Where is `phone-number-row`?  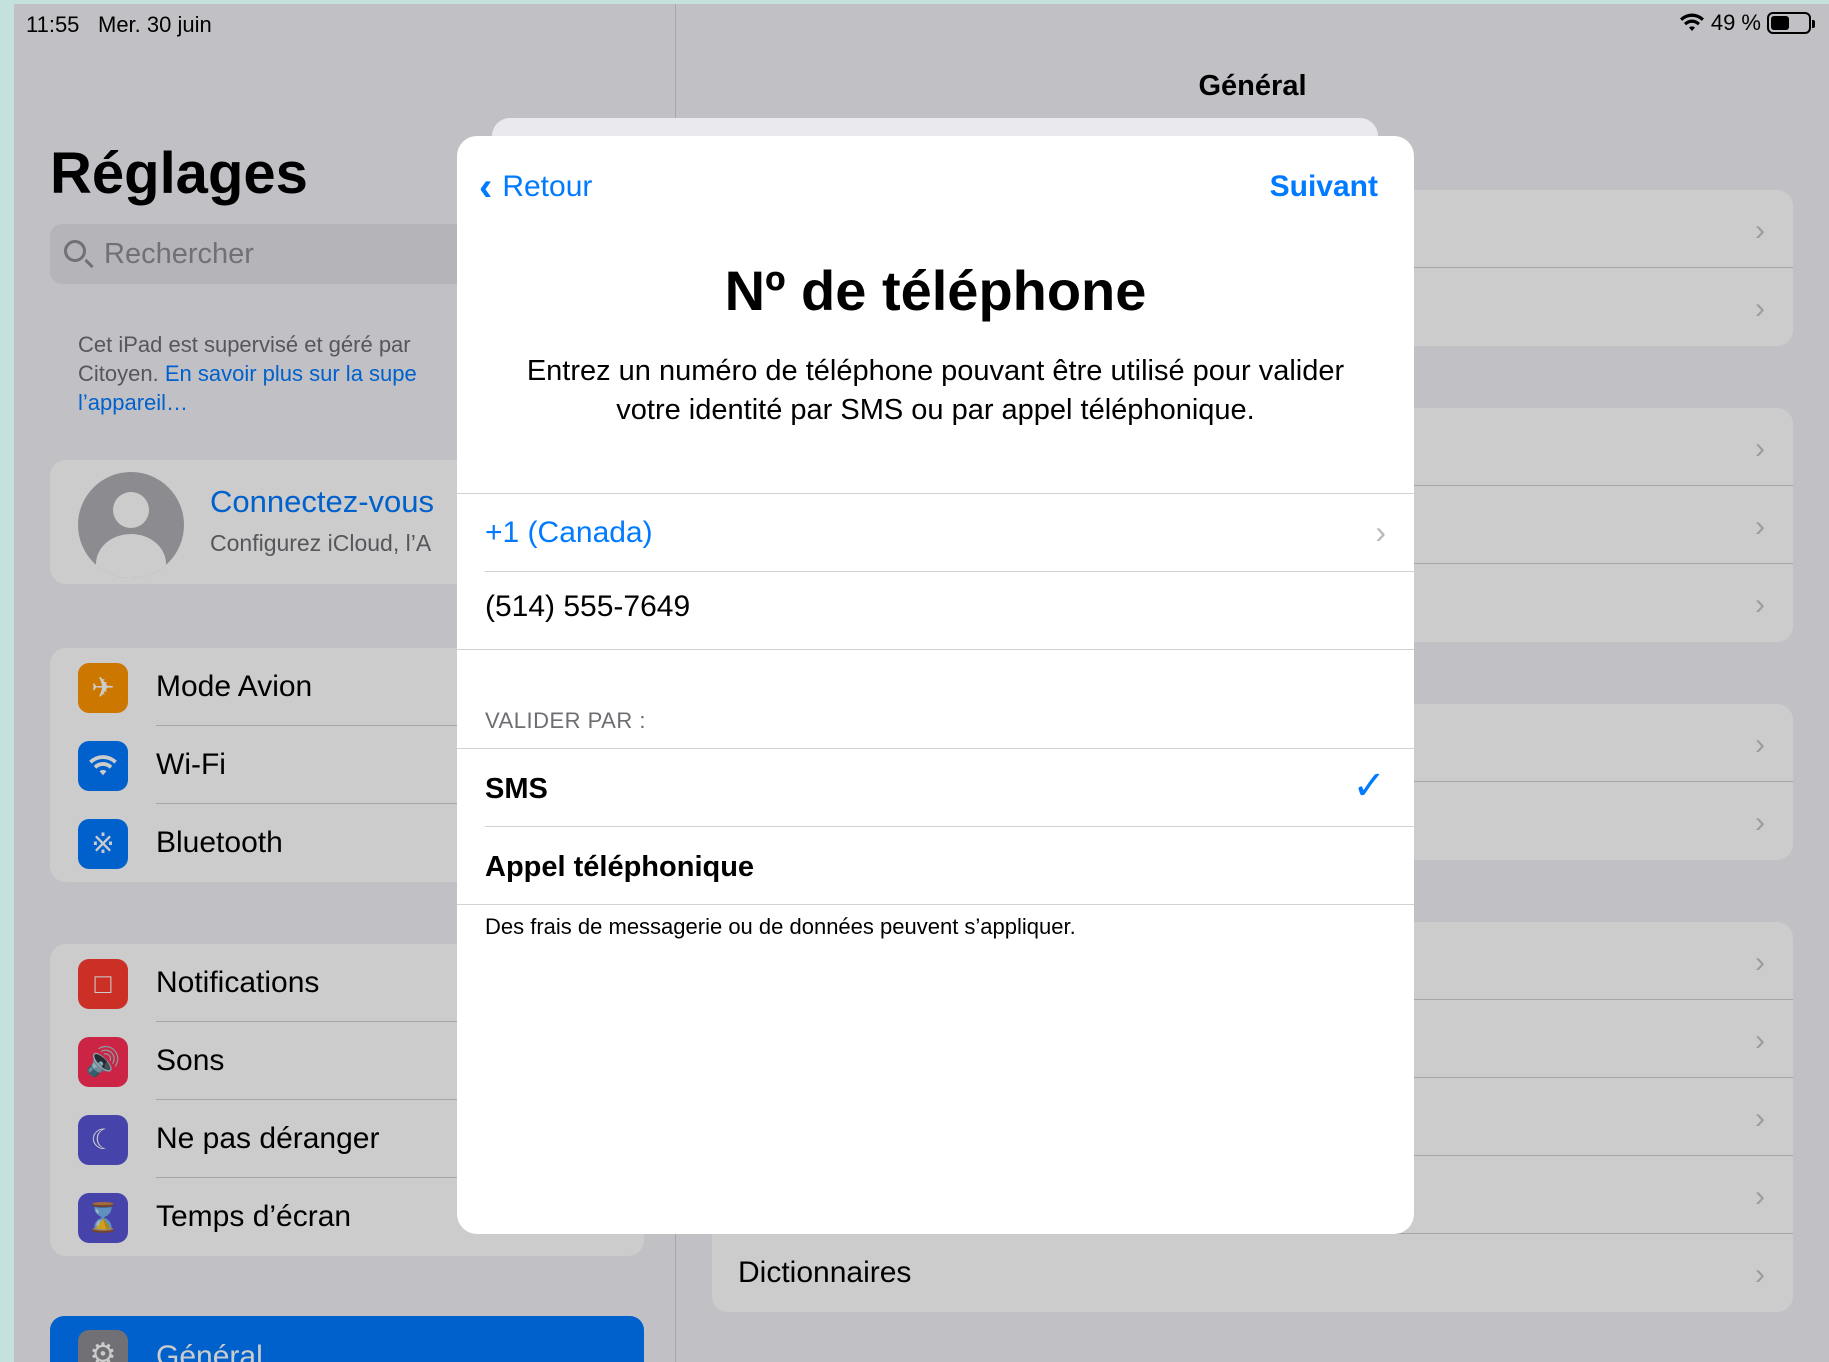
phone-number-row is located at coordinates (935, 611).